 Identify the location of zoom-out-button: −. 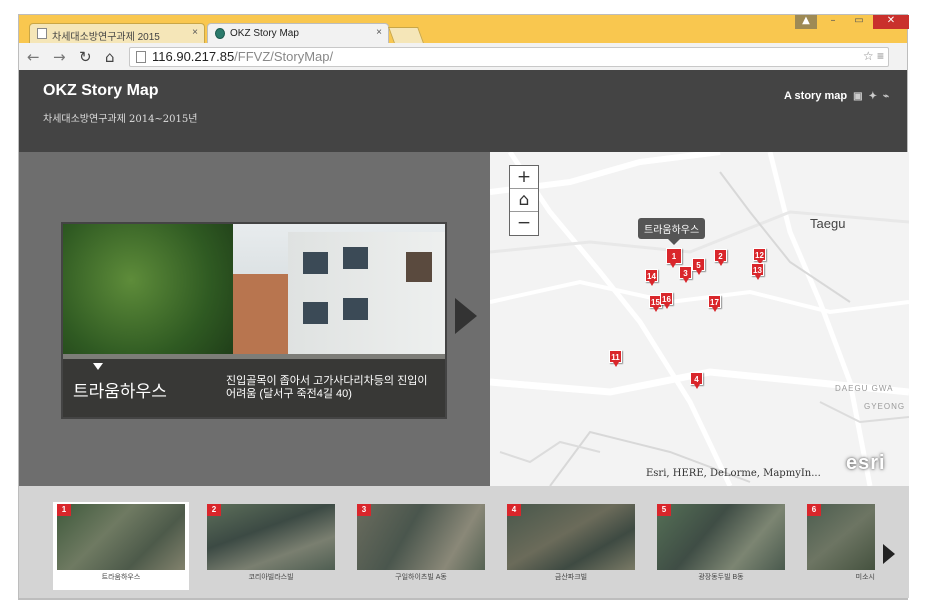
(524, 223).